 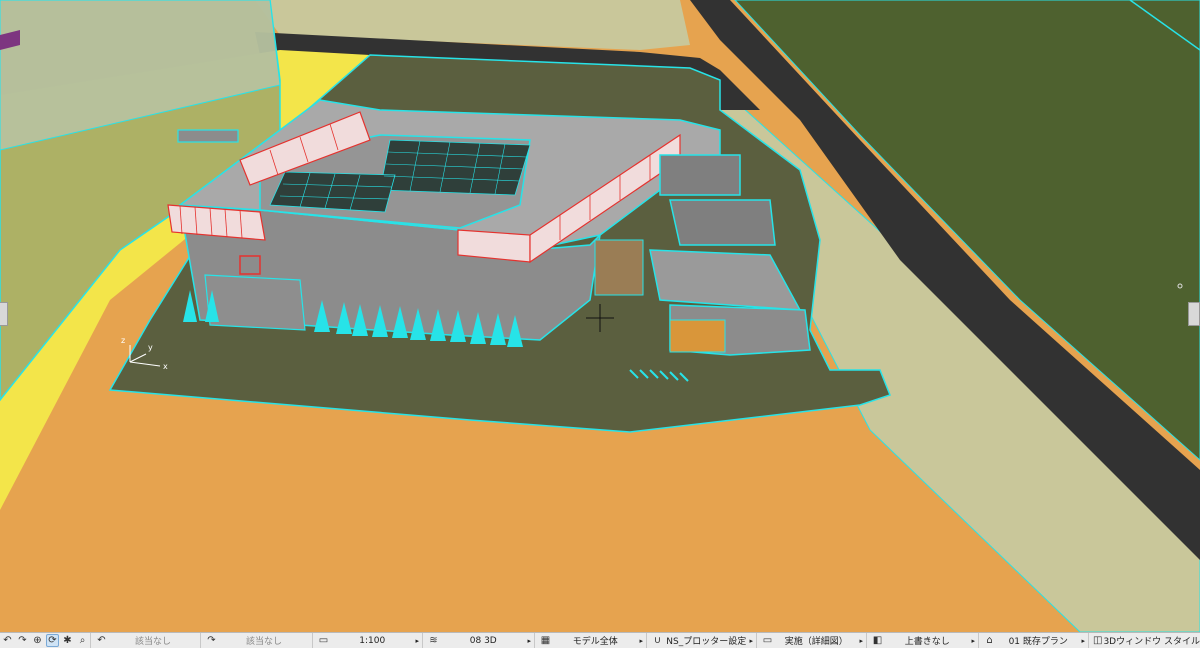 I want to click on right-edge-handle, so click(x=1194, y=314).